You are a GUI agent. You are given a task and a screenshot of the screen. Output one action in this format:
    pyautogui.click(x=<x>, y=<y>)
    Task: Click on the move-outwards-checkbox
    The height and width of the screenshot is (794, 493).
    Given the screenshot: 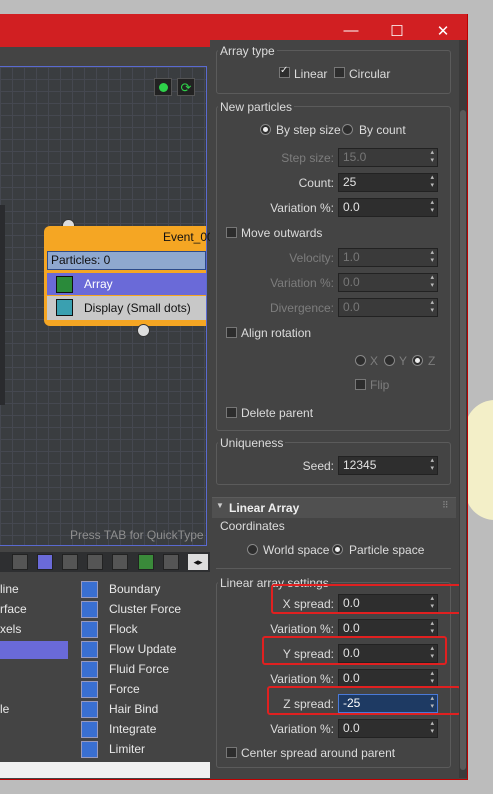 What is the action you would take?
    pyautogui.click(x=231, y=232)
    